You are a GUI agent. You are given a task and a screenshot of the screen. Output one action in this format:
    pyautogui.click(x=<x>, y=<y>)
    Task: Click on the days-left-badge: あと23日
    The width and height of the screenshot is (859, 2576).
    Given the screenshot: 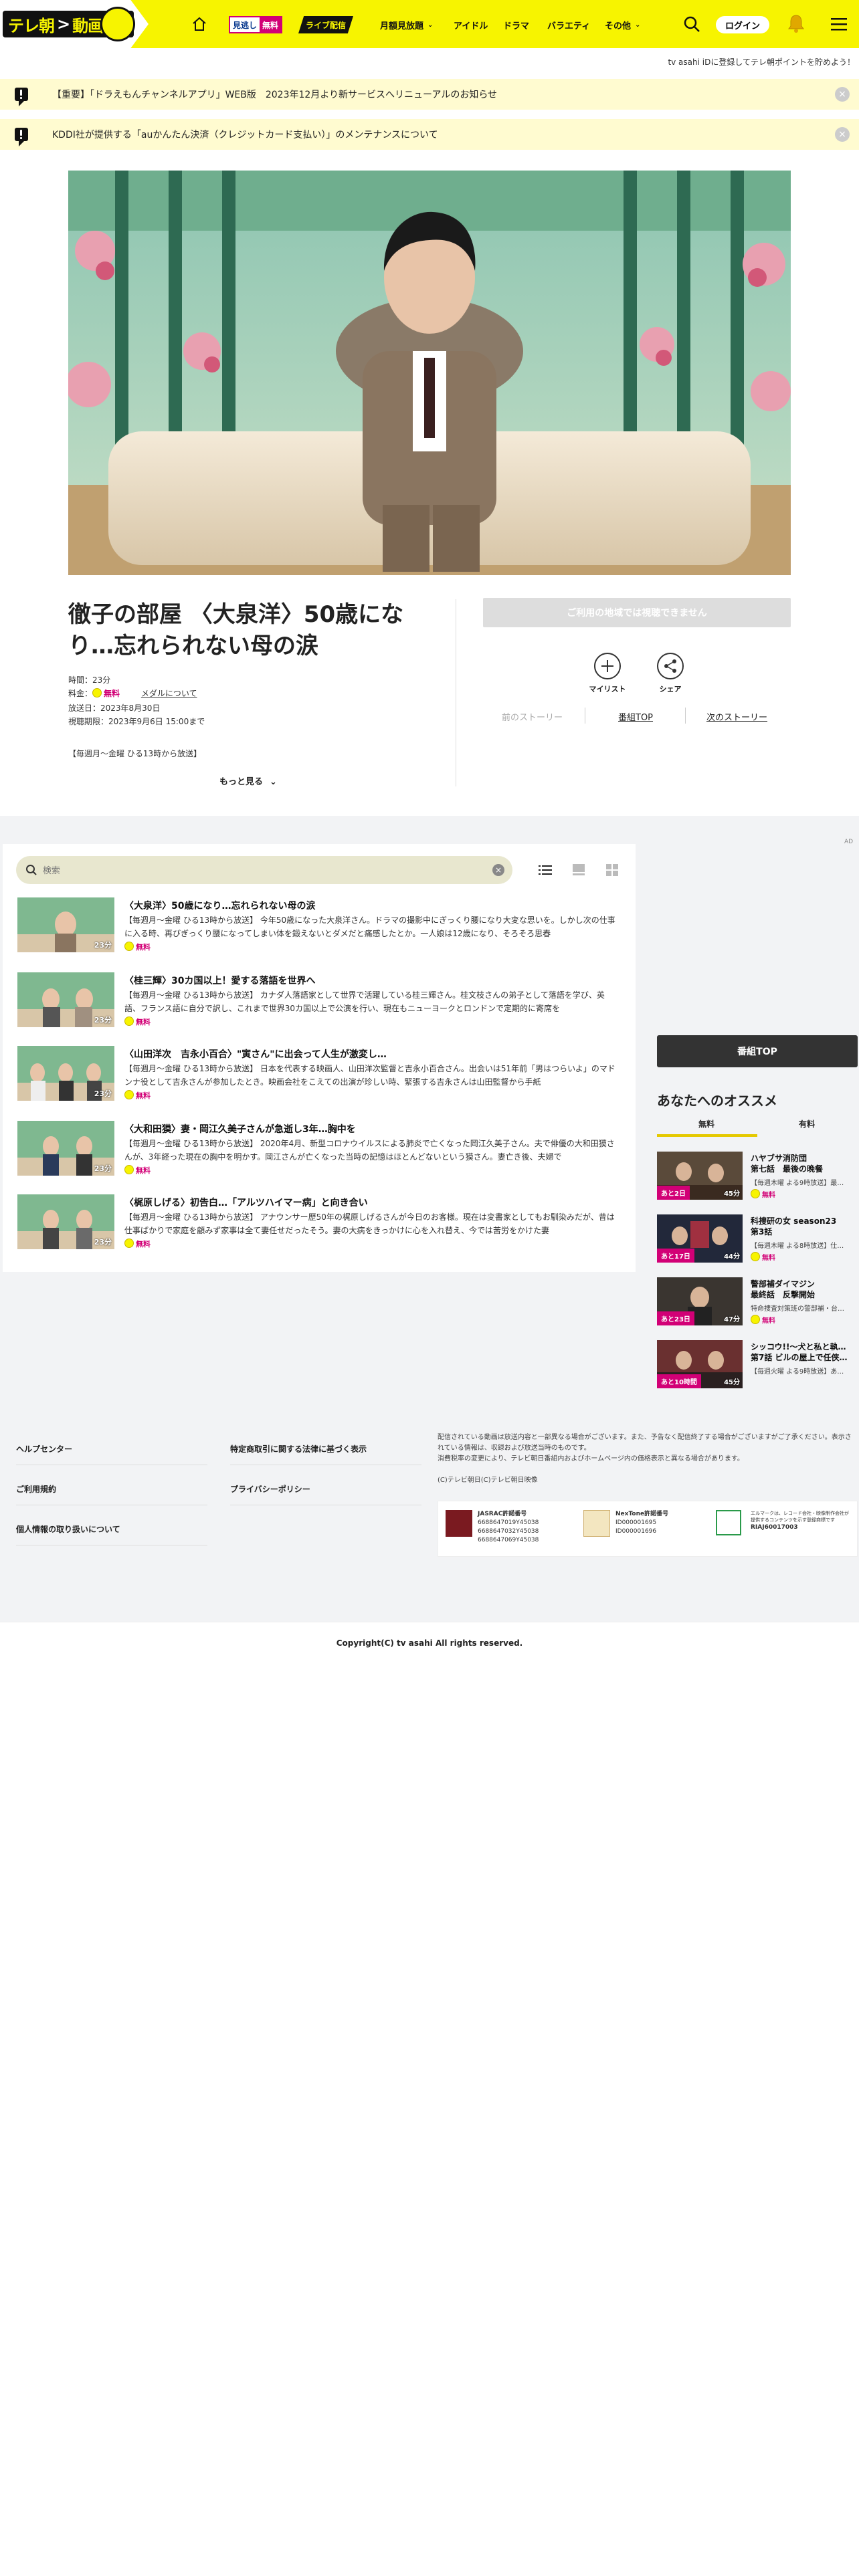 What is the action you would take?
    pyautogui.click(x=676, y=1318)
    